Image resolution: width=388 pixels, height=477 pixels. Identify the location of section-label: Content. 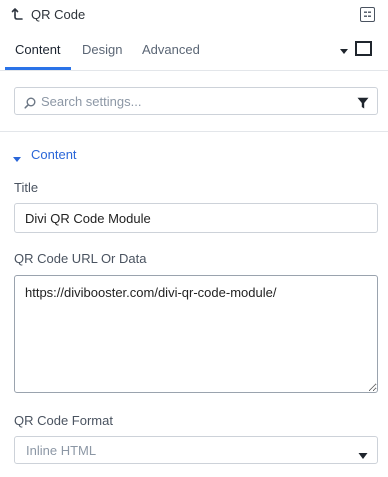
(54, 154).